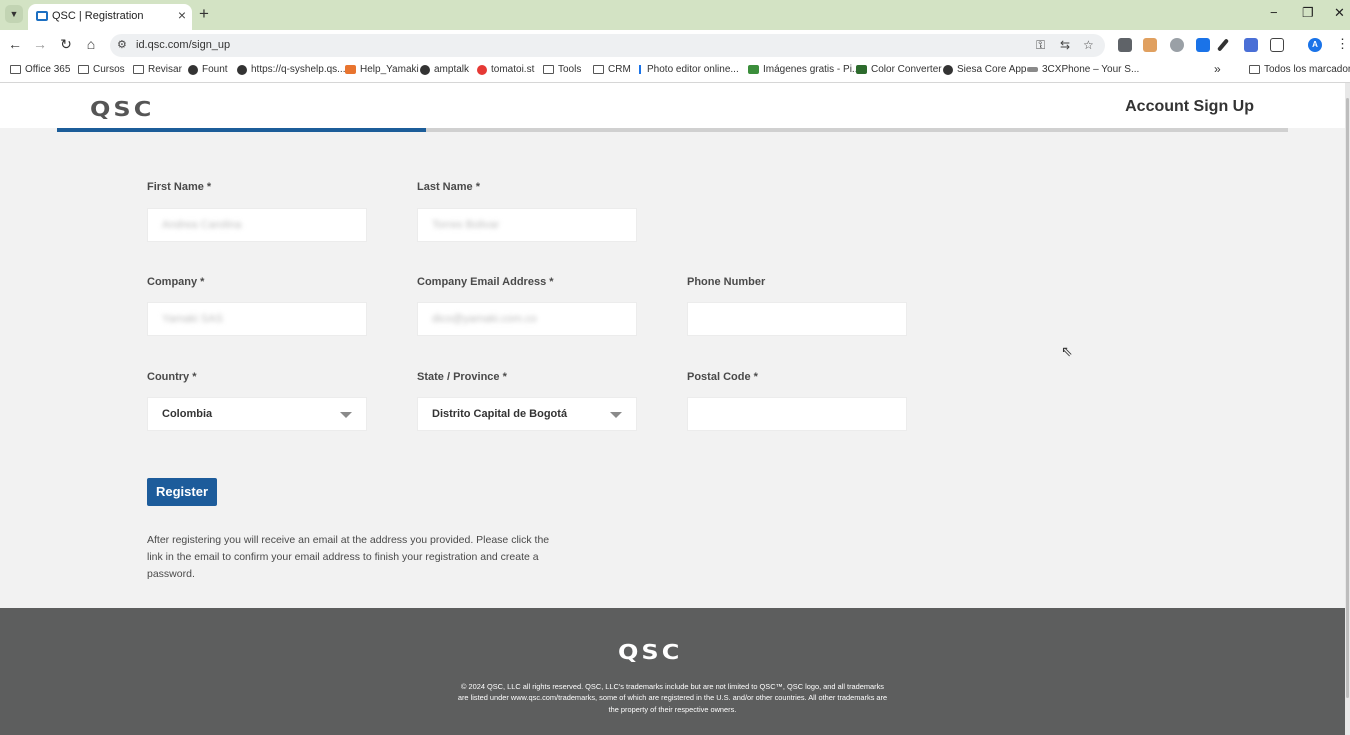  What do you see at coordinates (672, 130) in the screenshot?
I see `signup-progress-bar` at bounding box center [672, 130].